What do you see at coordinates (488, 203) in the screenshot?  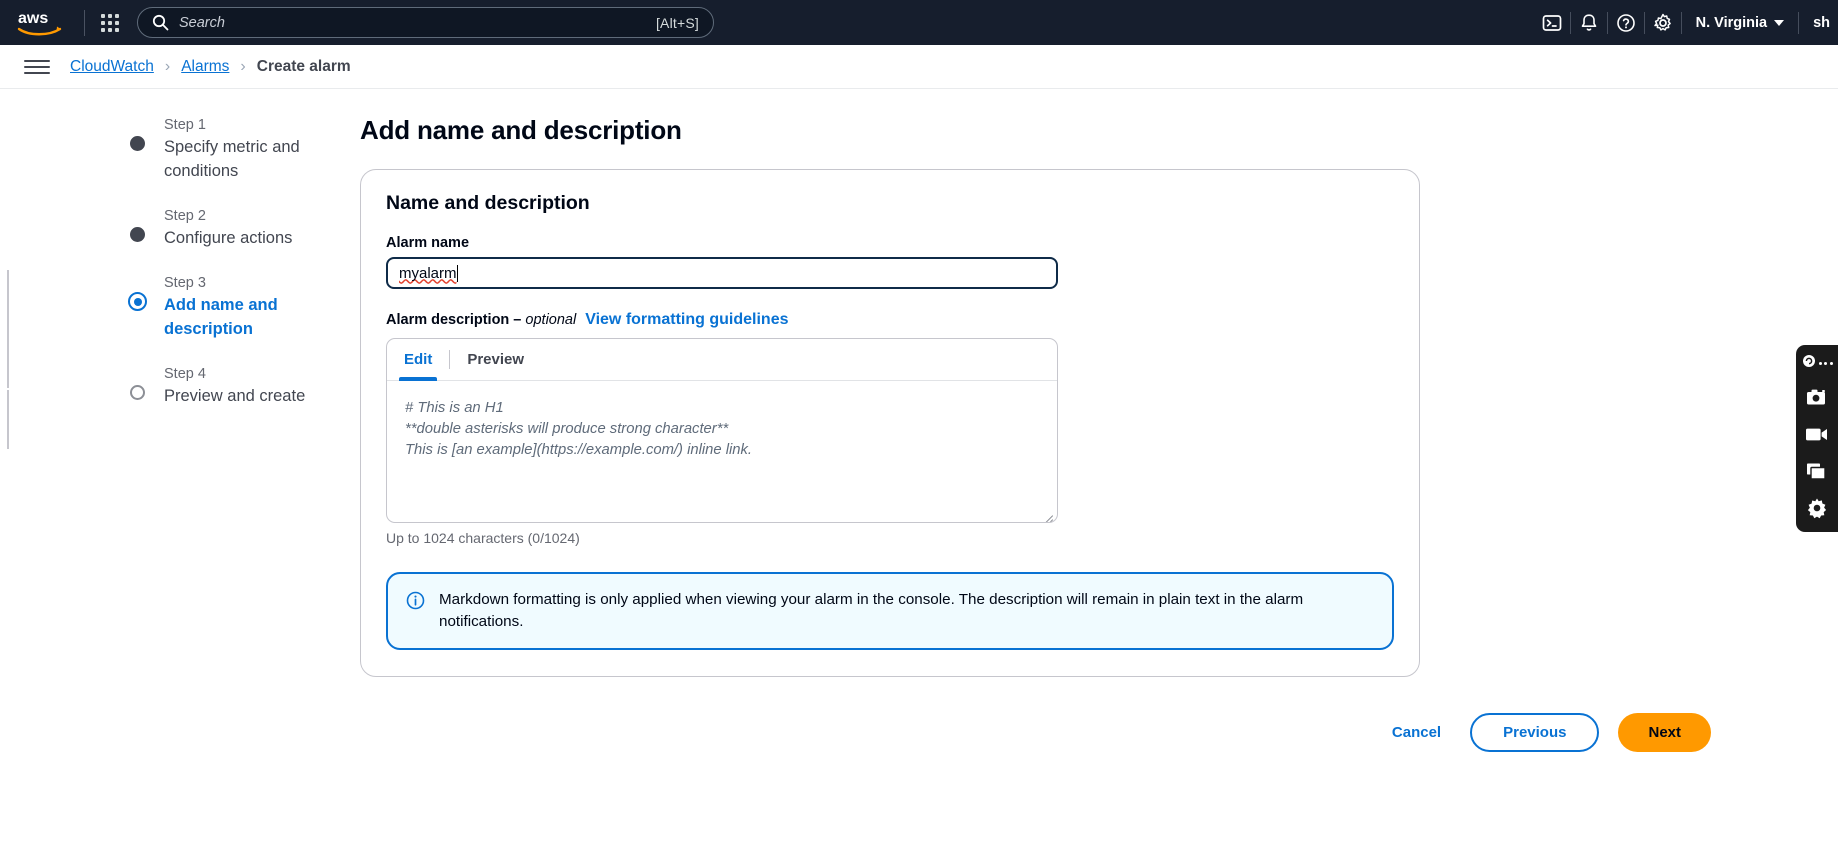 I see `card-title: Name and description` at bounding box center [488, 203].